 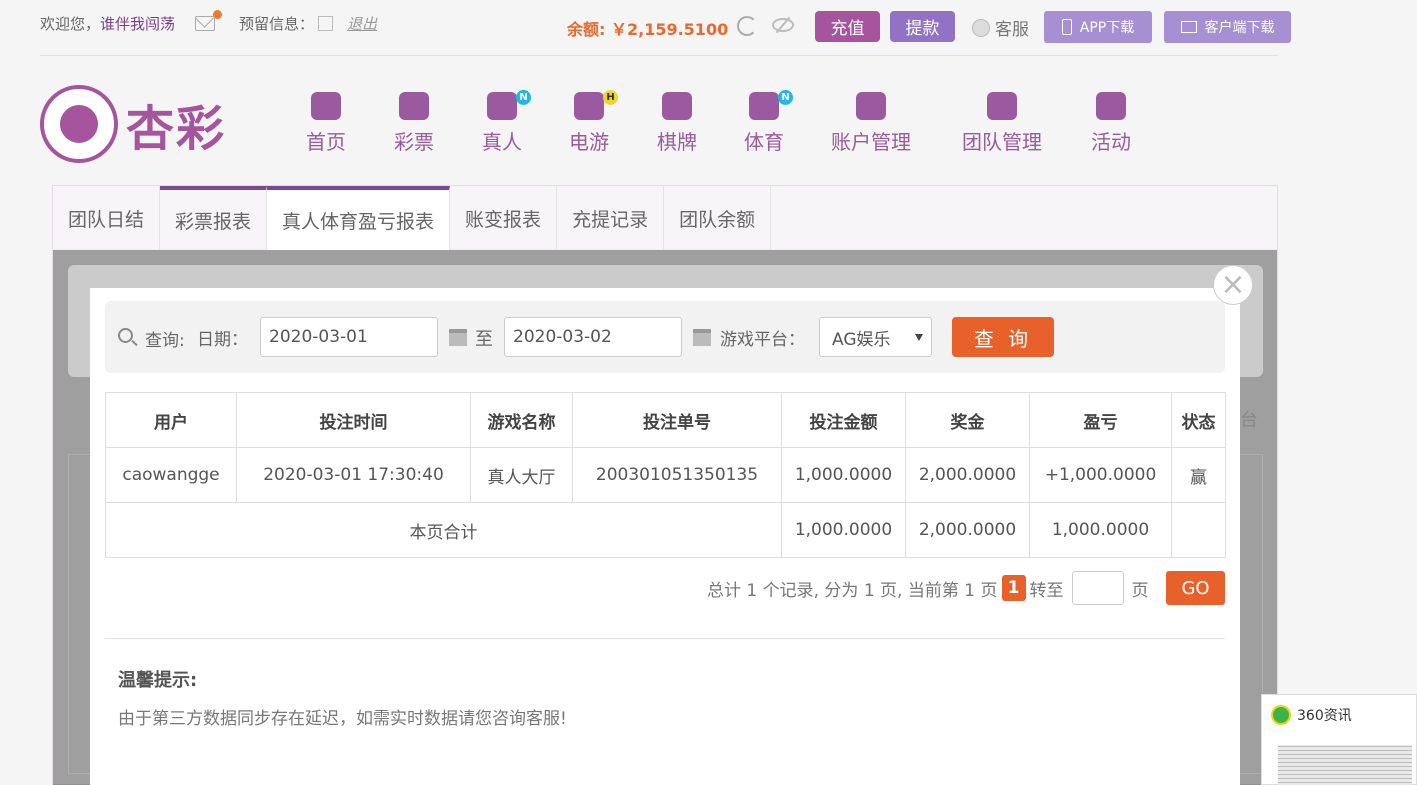 I want to click on goto-page-input, so click(x=1097, y=588).